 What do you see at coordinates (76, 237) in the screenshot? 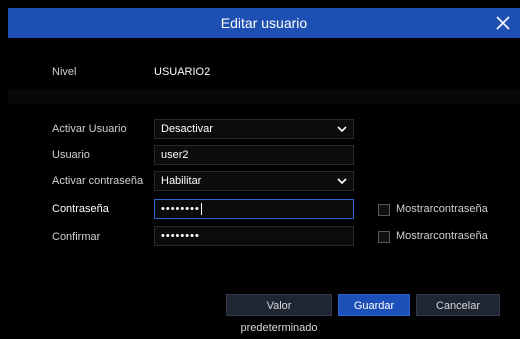
I see `confirm-label: Confirmar` at bounding box center [76, 237].